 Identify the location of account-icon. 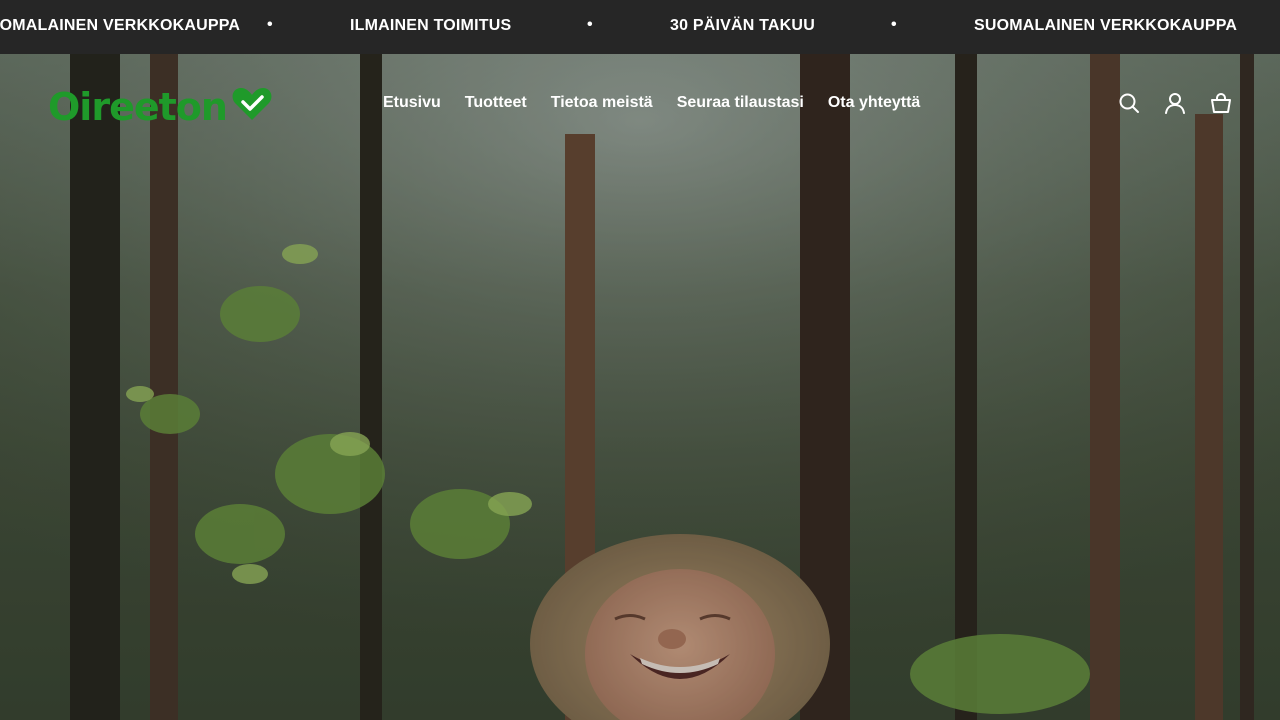
(1175, 103).